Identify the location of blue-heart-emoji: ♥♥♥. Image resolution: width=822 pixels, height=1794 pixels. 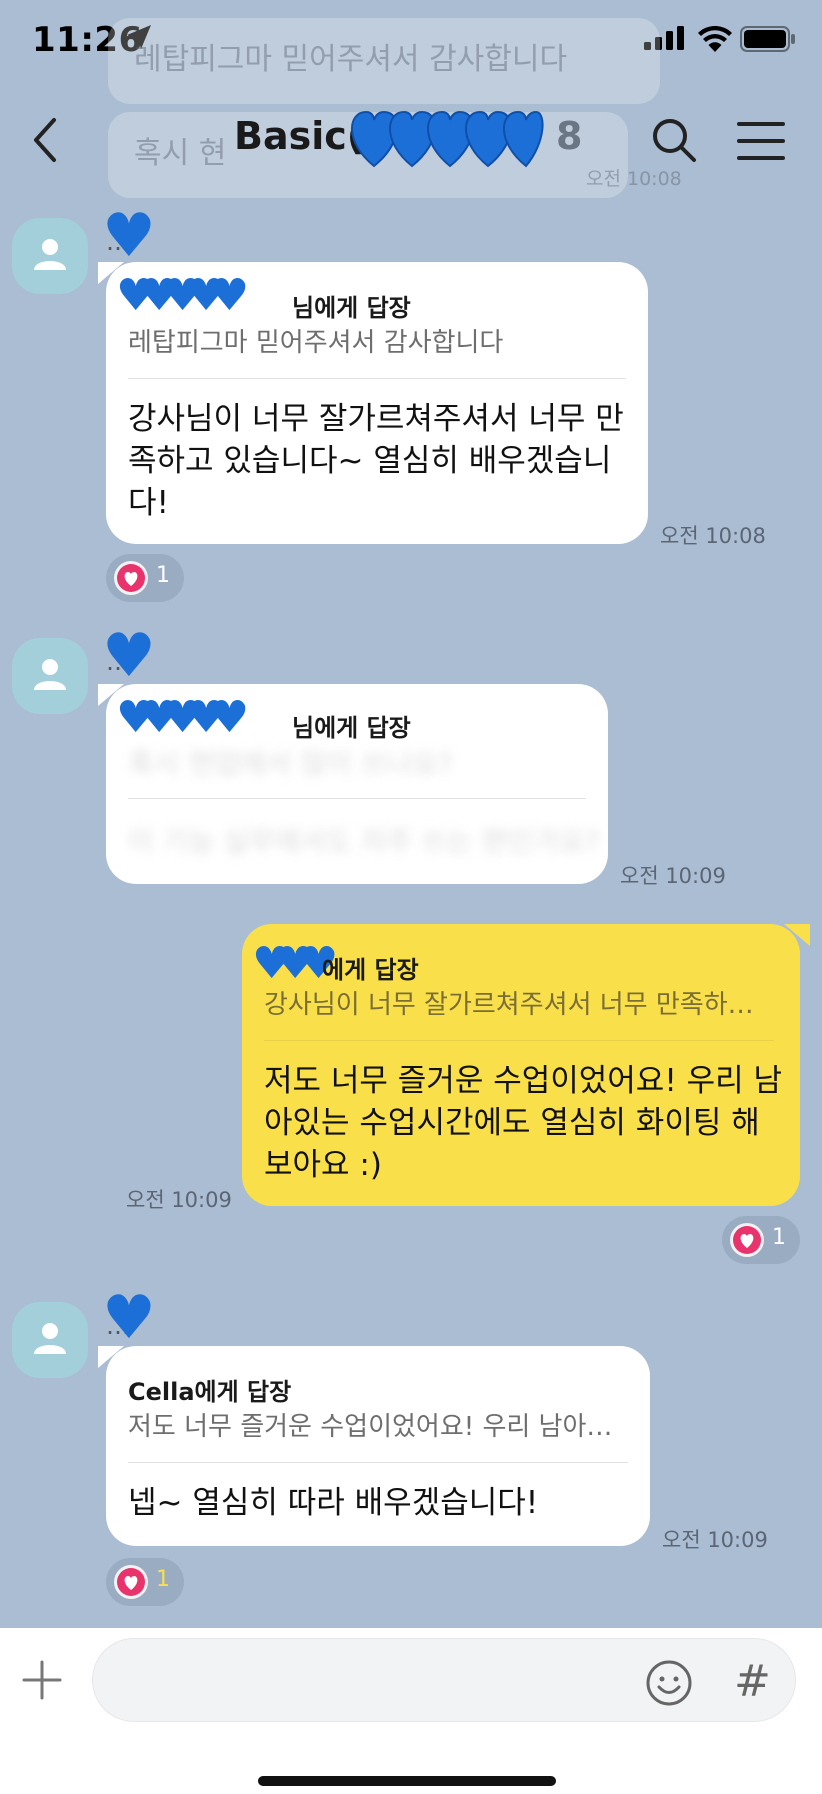
(295, 963).